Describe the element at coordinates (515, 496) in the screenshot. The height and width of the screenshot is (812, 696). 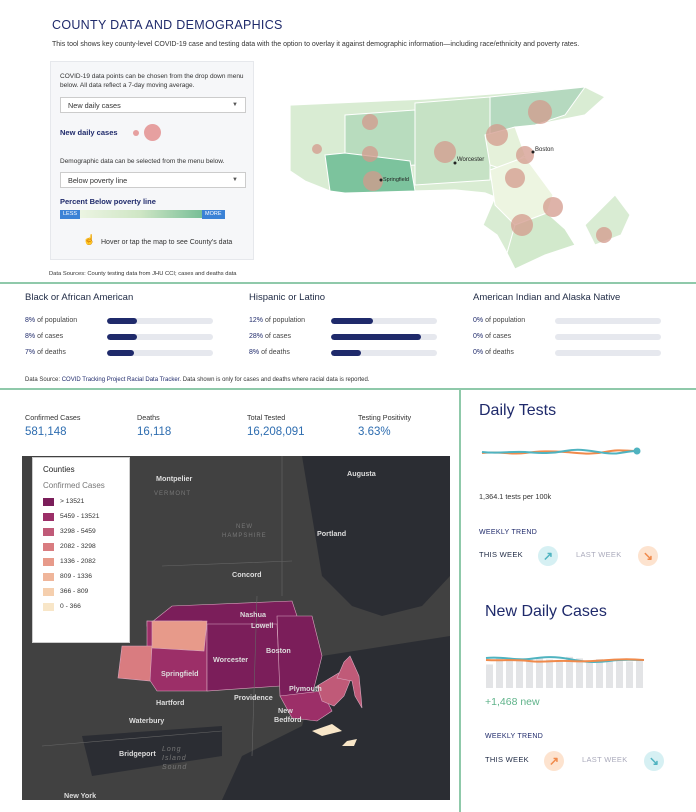
I see `tests-per-100k: 1,364.1 tests per 100k` at that location.